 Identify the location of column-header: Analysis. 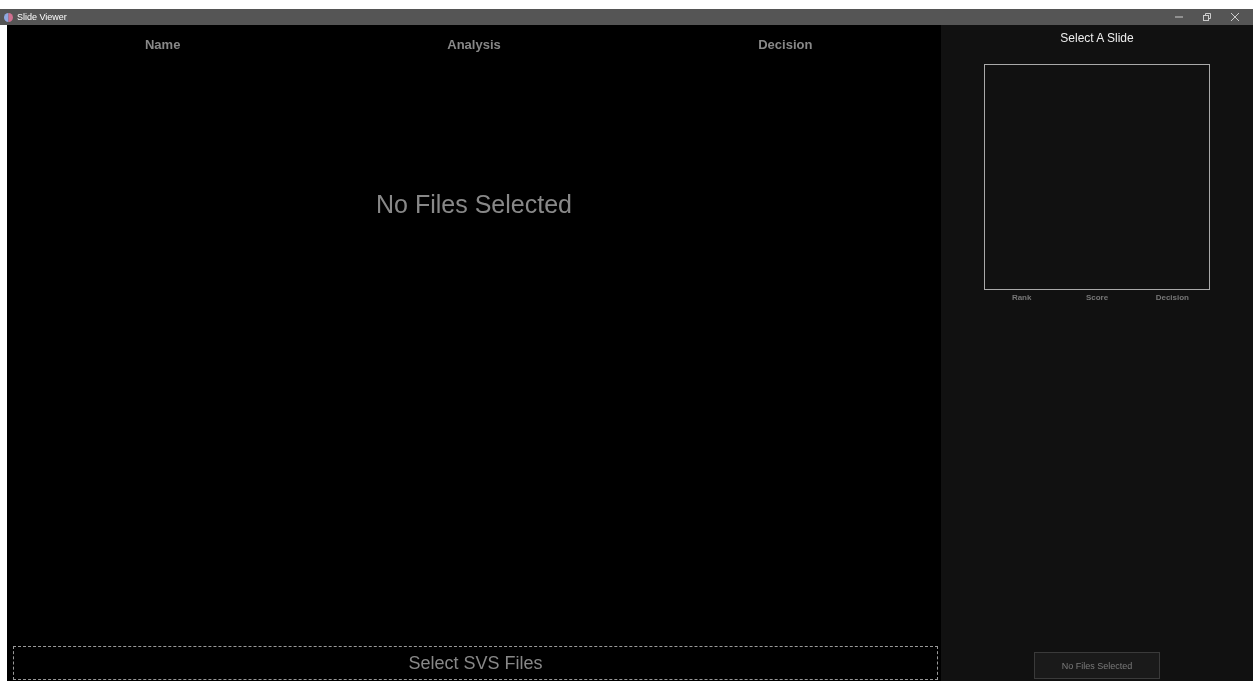
(474, 44).